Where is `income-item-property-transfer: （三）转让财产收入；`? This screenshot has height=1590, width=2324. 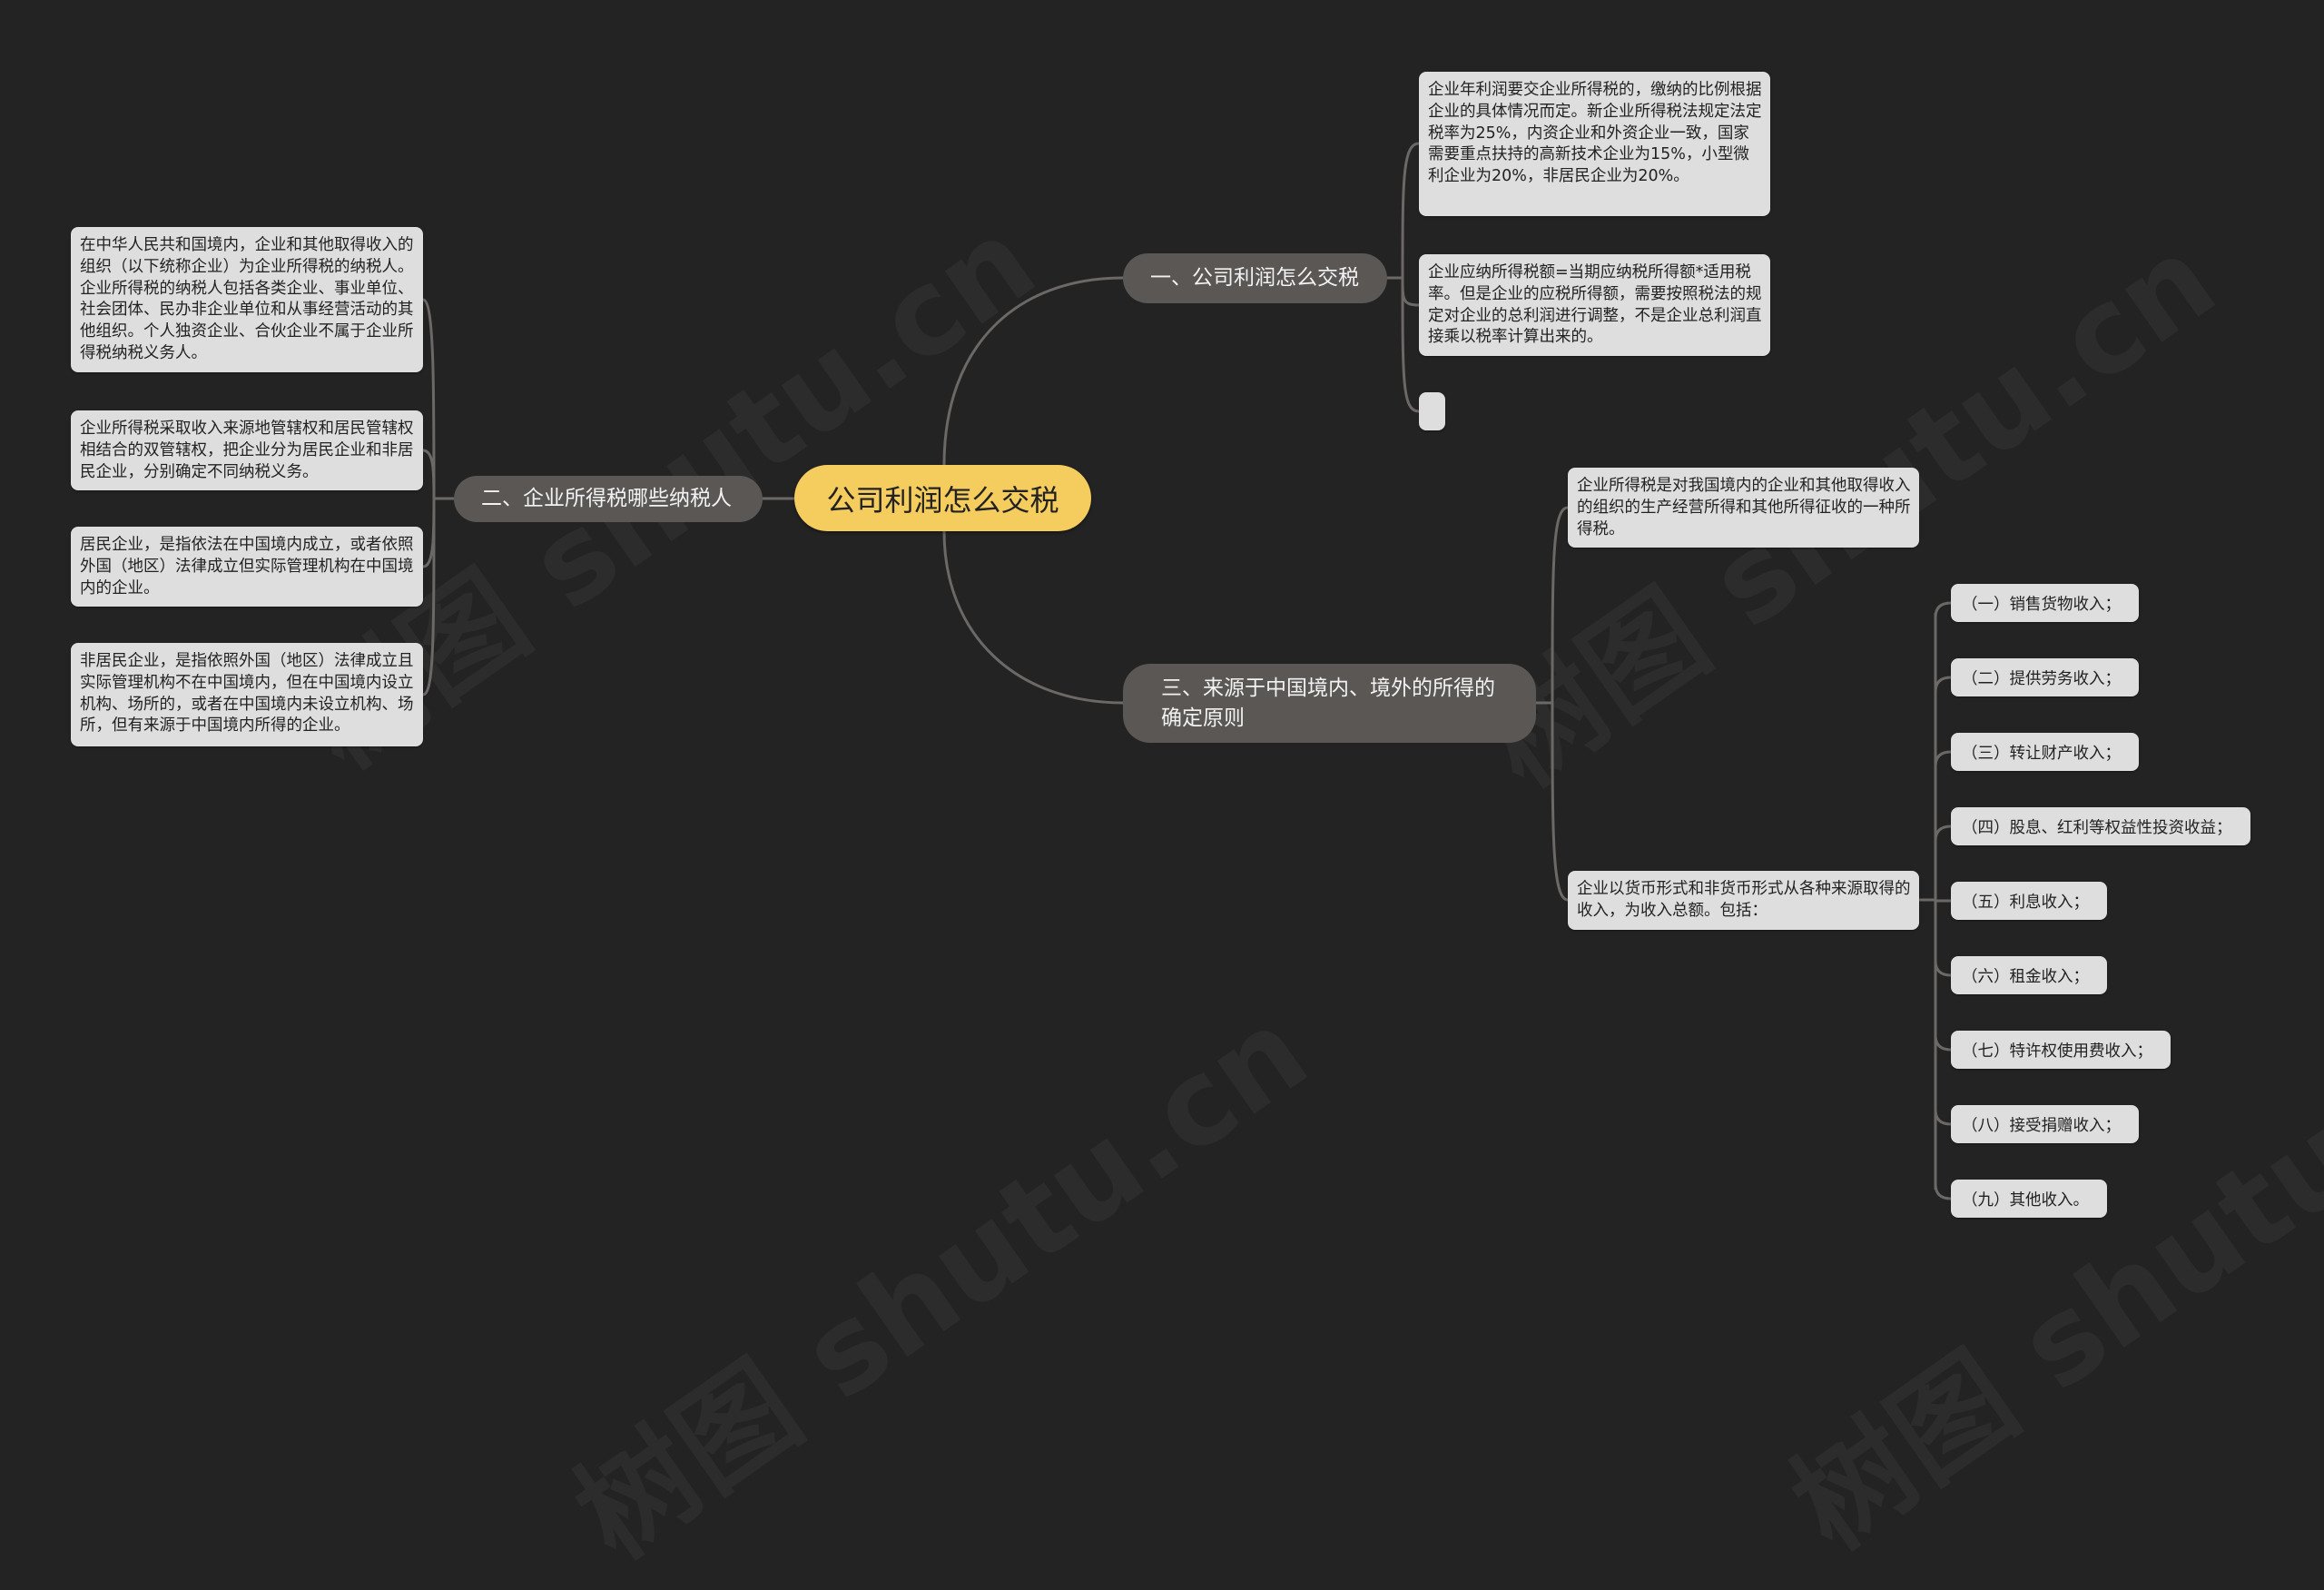
income-item-property-transfer: （三）转让财产收入； is located at coordinates (2045, 752).